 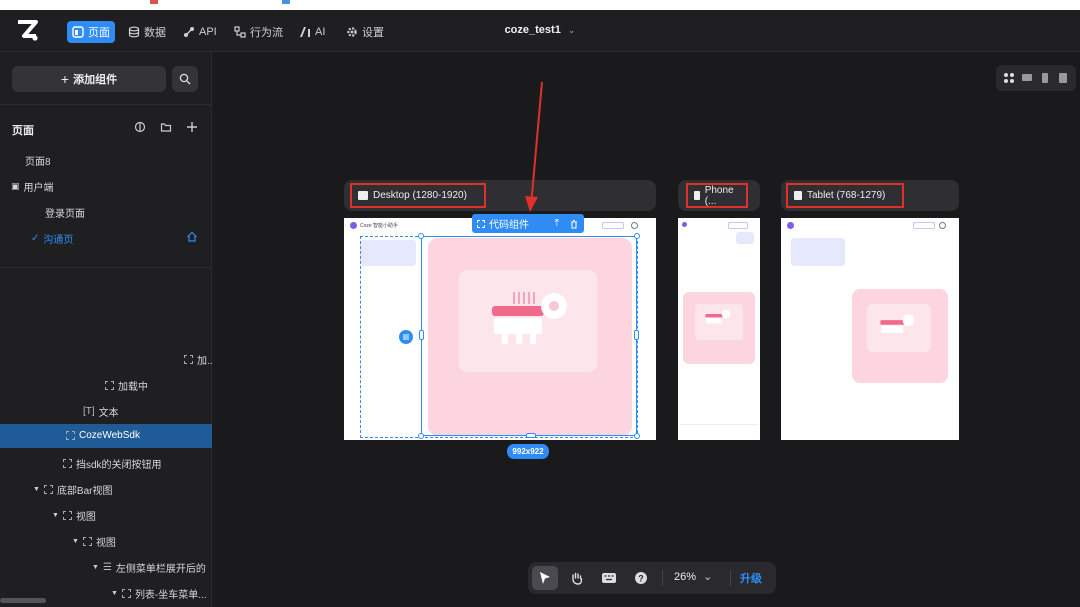 I want to click on layer-item: CozeWebSdk, so click(x=103, y=435).